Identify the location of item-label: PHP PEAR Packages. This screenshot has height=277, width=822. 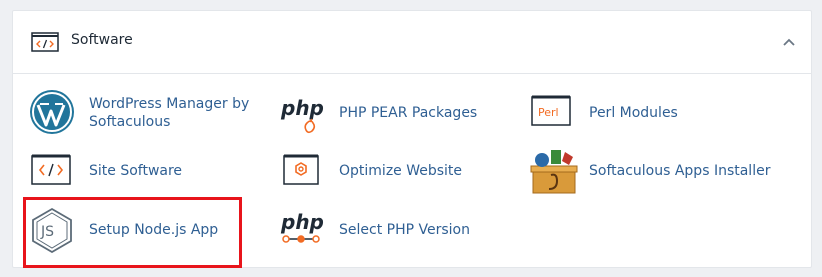
(408, 113).